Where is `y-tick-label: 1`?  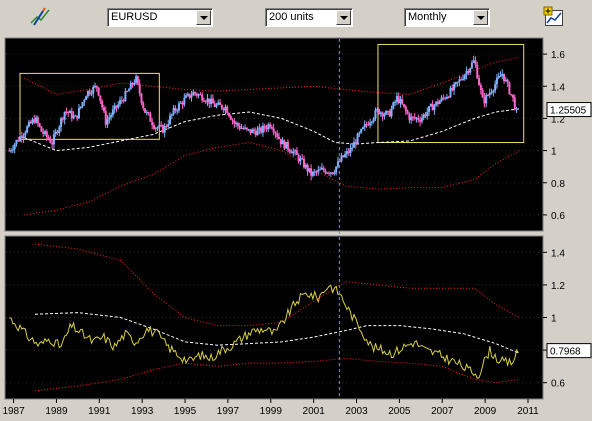 y-tick-label: 1 is located at coordinates (554, 319).